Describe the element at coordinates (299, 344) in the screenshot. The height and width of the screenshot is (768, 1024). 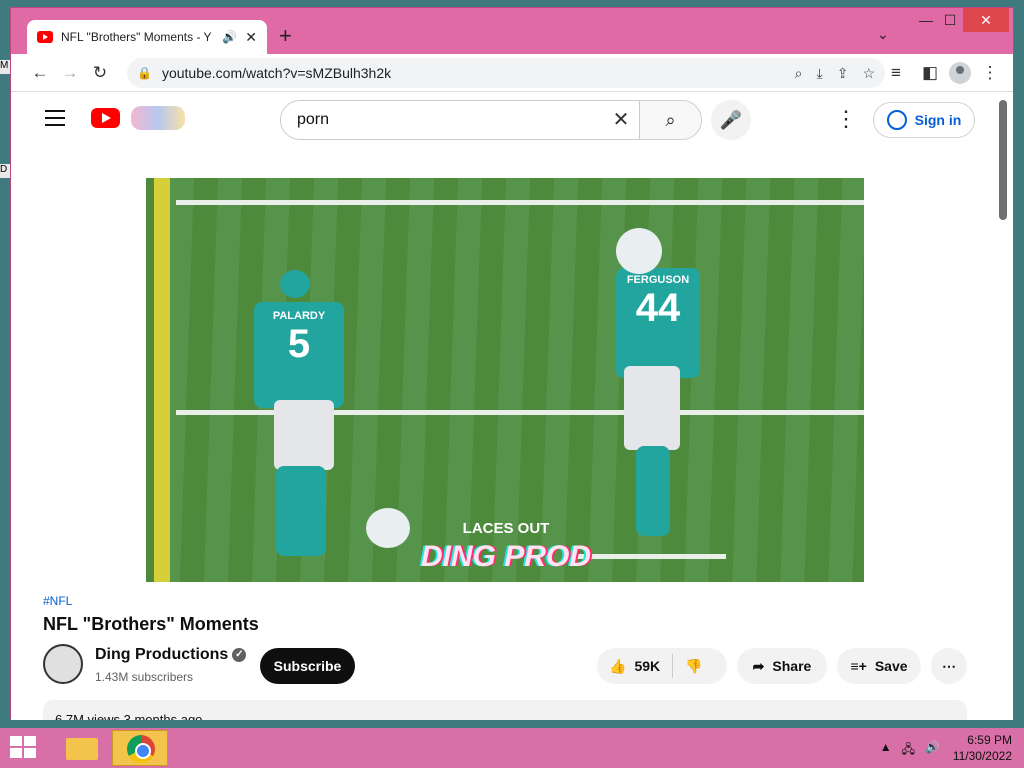
I see `jersey-left-number: 5` at that location.